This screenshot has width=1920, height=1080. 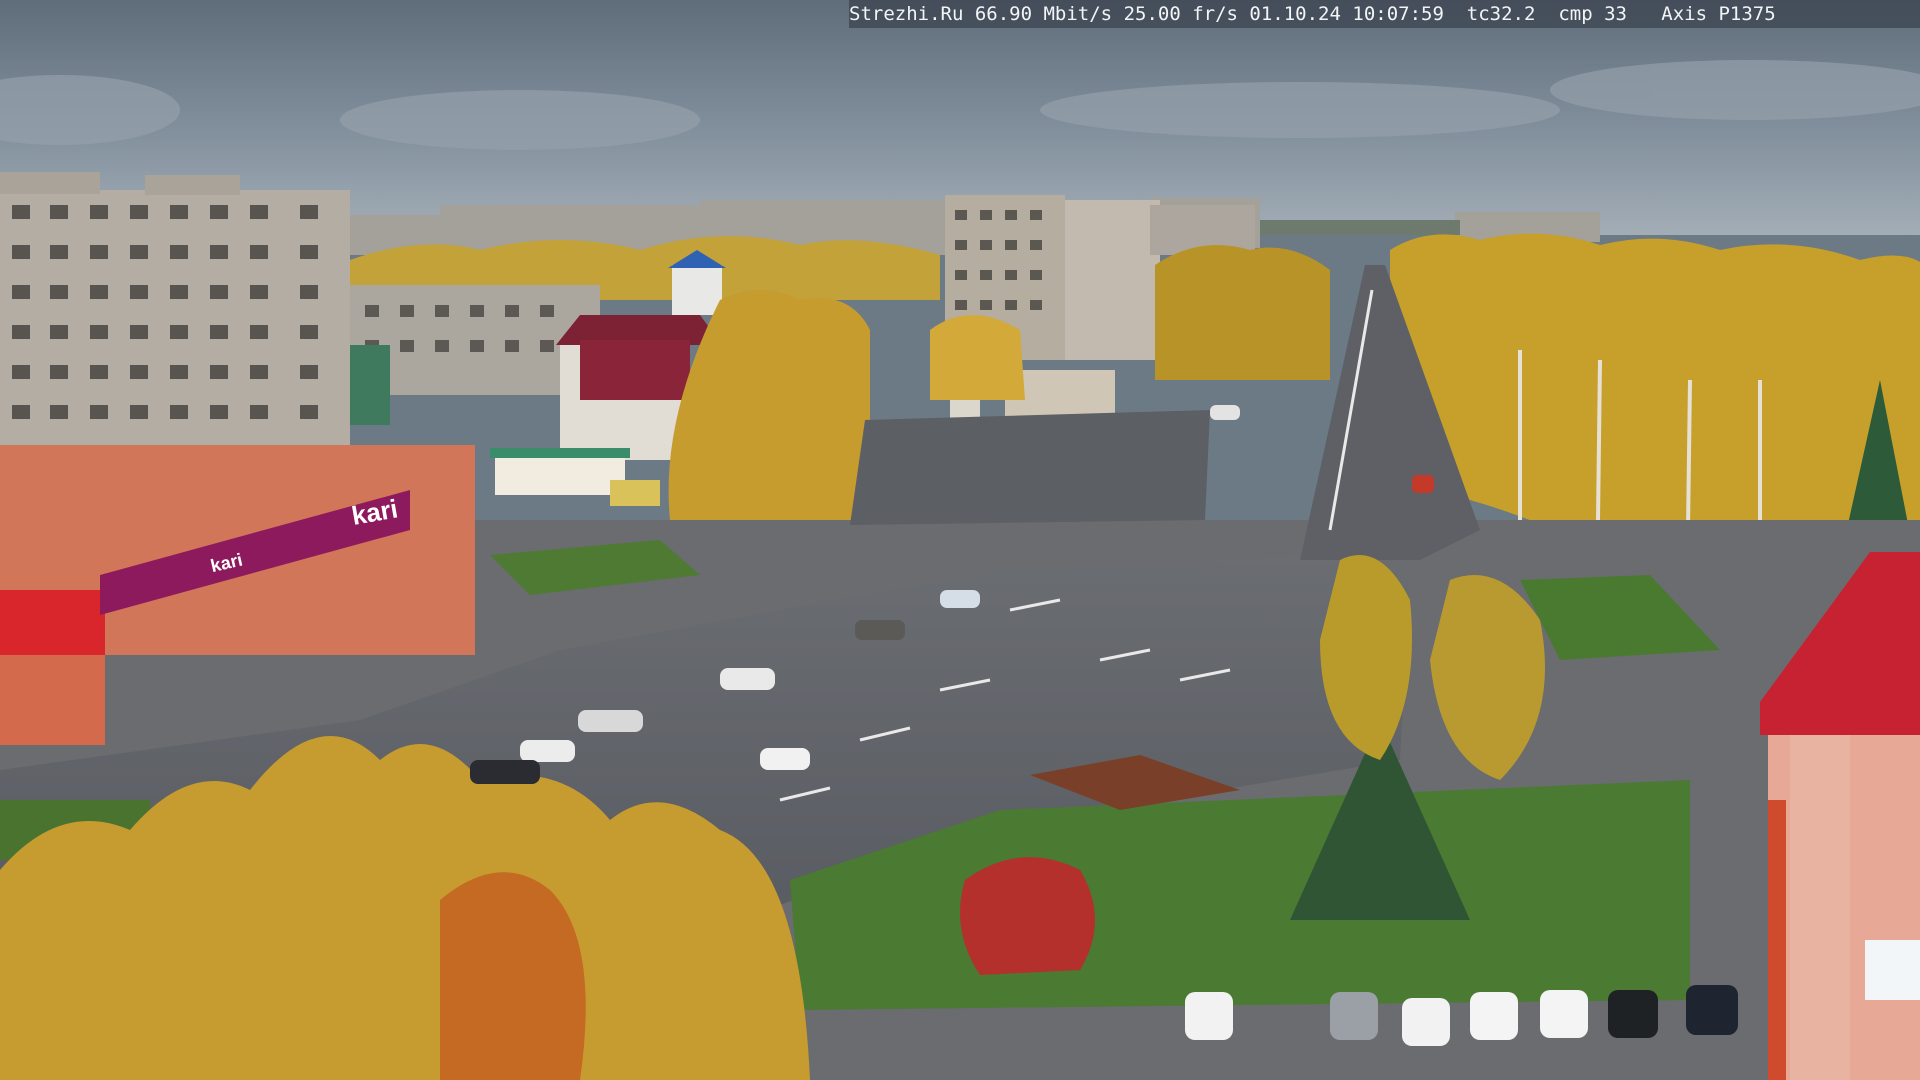 What do you see at coordinates (1718, 14) in the screenshot?
I see `osd-camera: Axis P1375` at bounding box center [1718, 14].